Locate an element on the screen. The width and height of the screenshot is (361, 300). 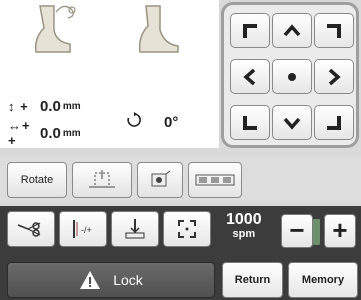
tension-button: -/+ is located at coordinates (83, 229).